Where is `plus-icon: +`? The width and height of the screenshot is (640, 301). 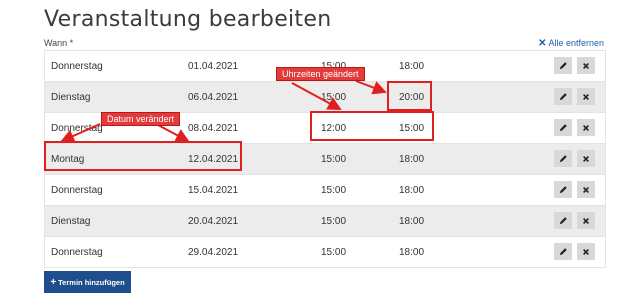
plus-icon: + is located at coordinates (53, 282).